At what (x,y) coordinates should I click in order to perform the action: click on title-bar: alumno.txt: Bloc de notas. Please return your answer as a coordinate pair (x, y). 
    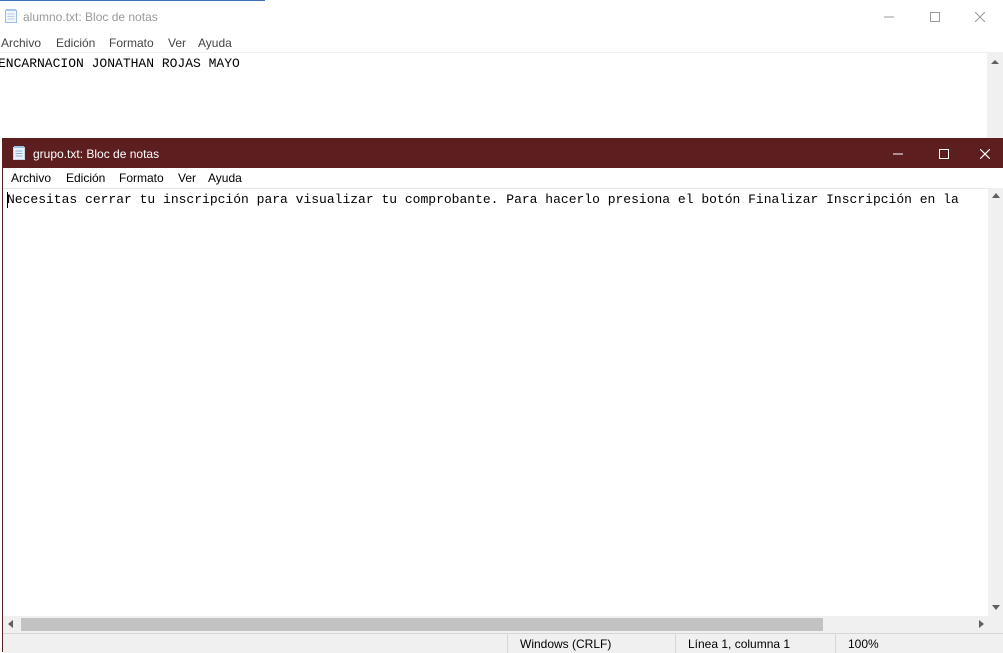
    Looking at the image, I should click on (501, 16).